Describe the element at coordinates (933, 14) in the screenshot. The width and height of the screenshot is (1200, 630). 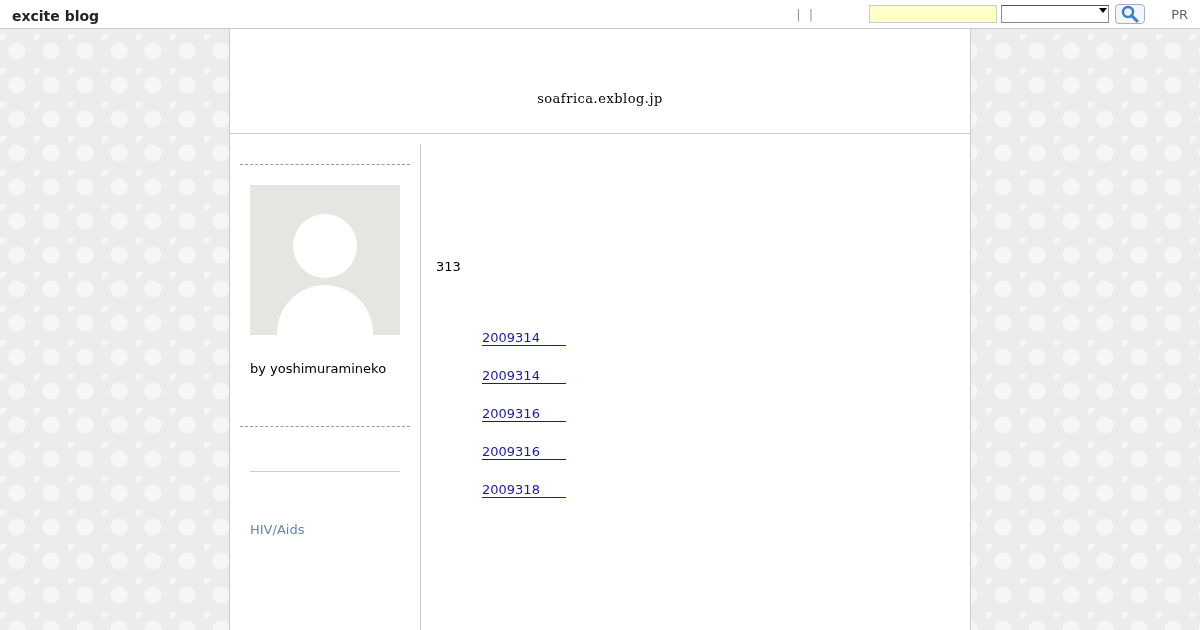
I see `search-field` at that location.